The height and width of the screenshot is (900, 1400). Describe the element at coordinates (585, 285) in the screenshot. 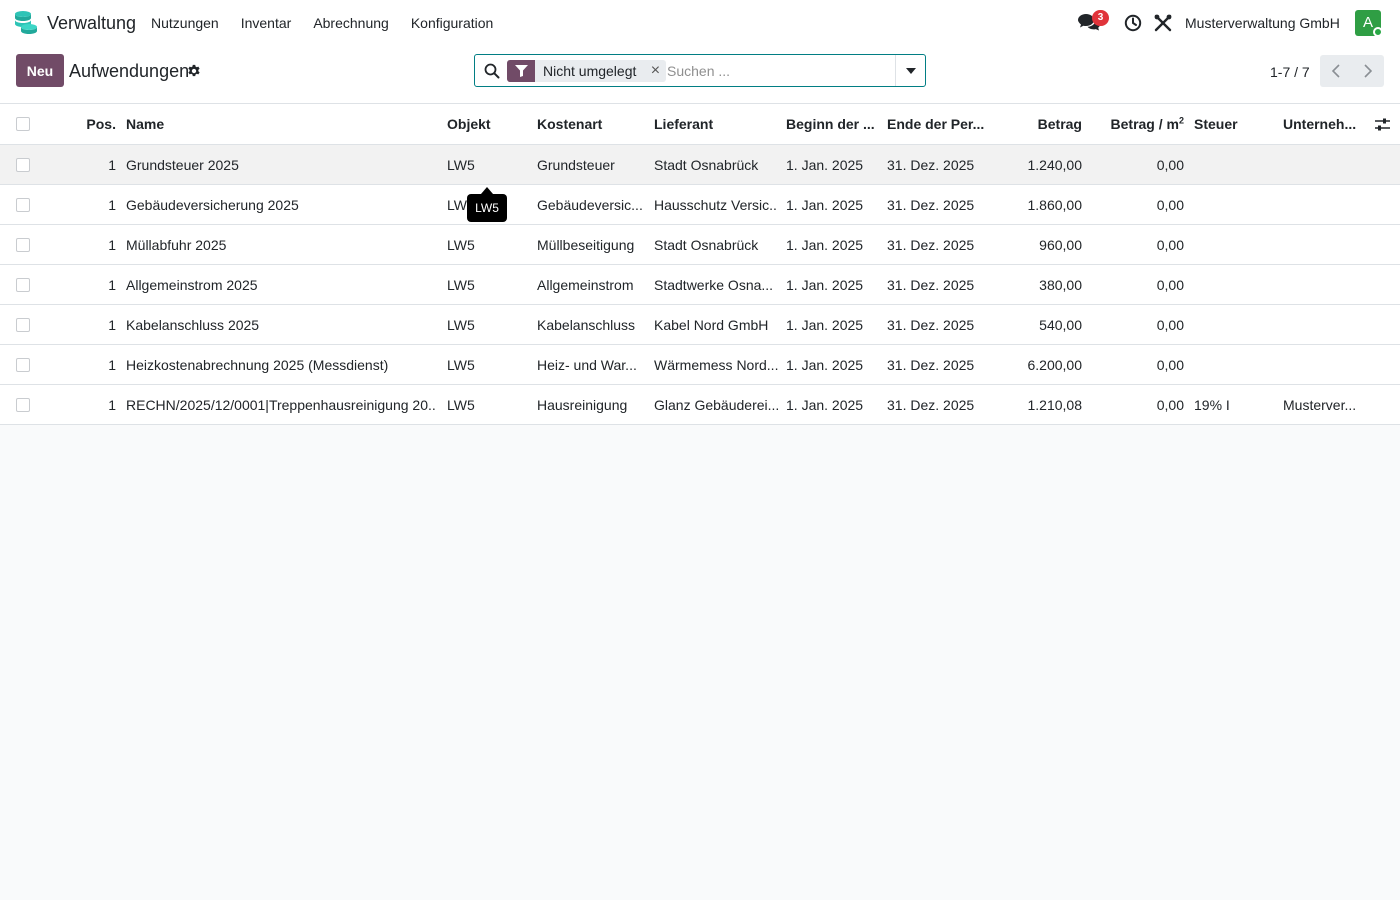

I see `cell-kostenart: Allgemeinstrom` at that location.